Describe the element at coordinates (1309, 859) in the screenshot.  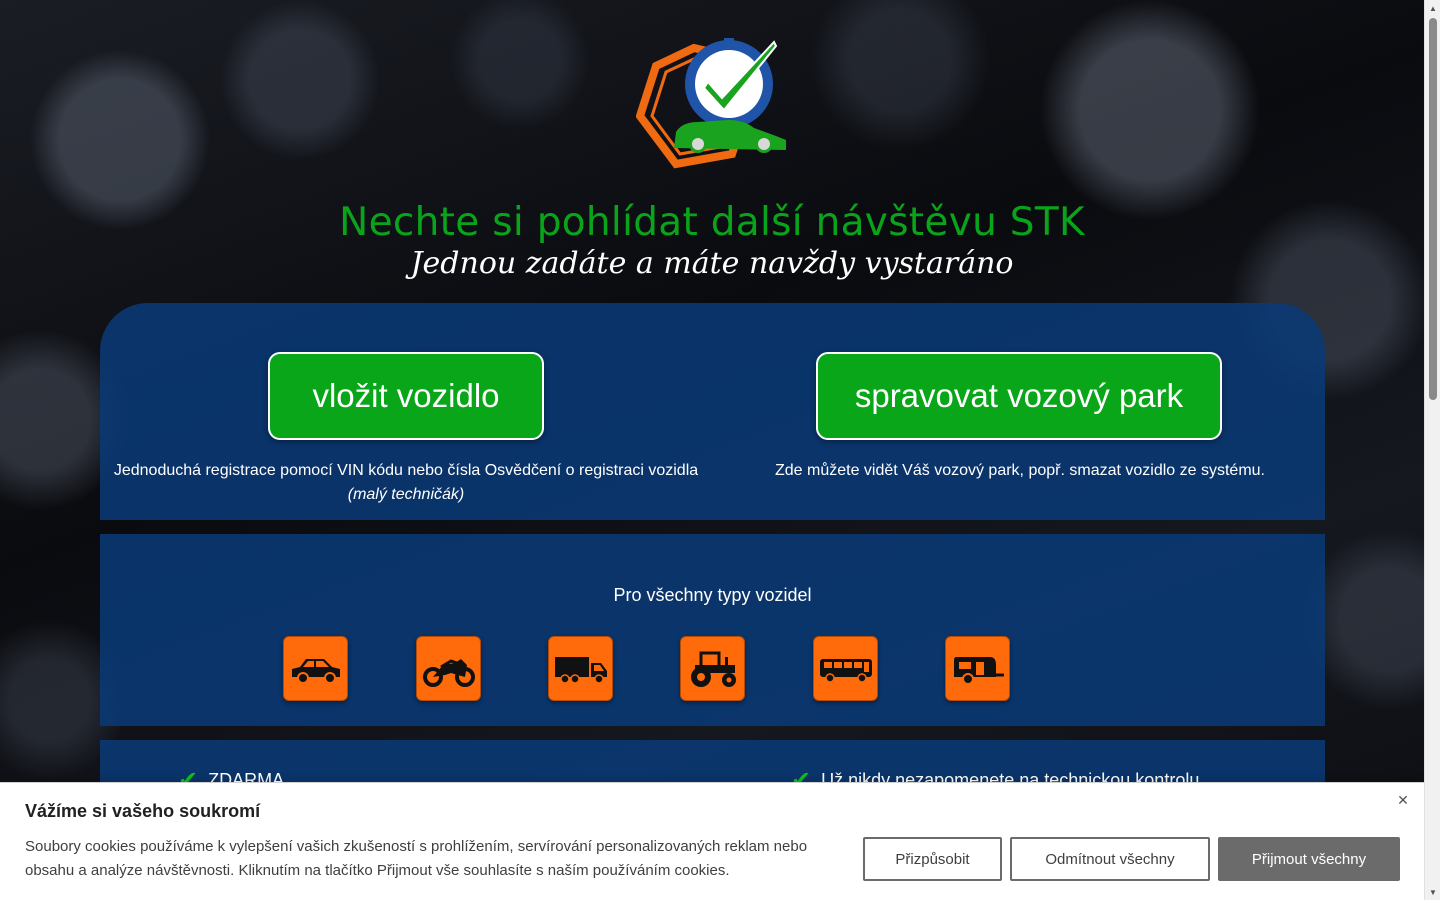
I see `accept-all-cookies-button: Přijmout všechny` at that location.